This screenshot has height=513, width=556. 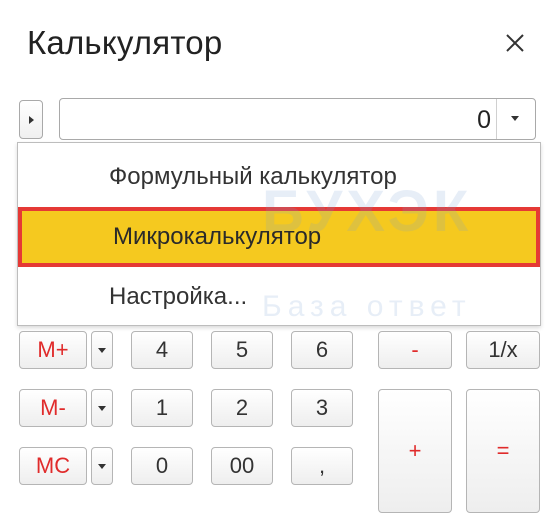 I want to click on window-title: Калькулятор, so click(x=125, y=42).